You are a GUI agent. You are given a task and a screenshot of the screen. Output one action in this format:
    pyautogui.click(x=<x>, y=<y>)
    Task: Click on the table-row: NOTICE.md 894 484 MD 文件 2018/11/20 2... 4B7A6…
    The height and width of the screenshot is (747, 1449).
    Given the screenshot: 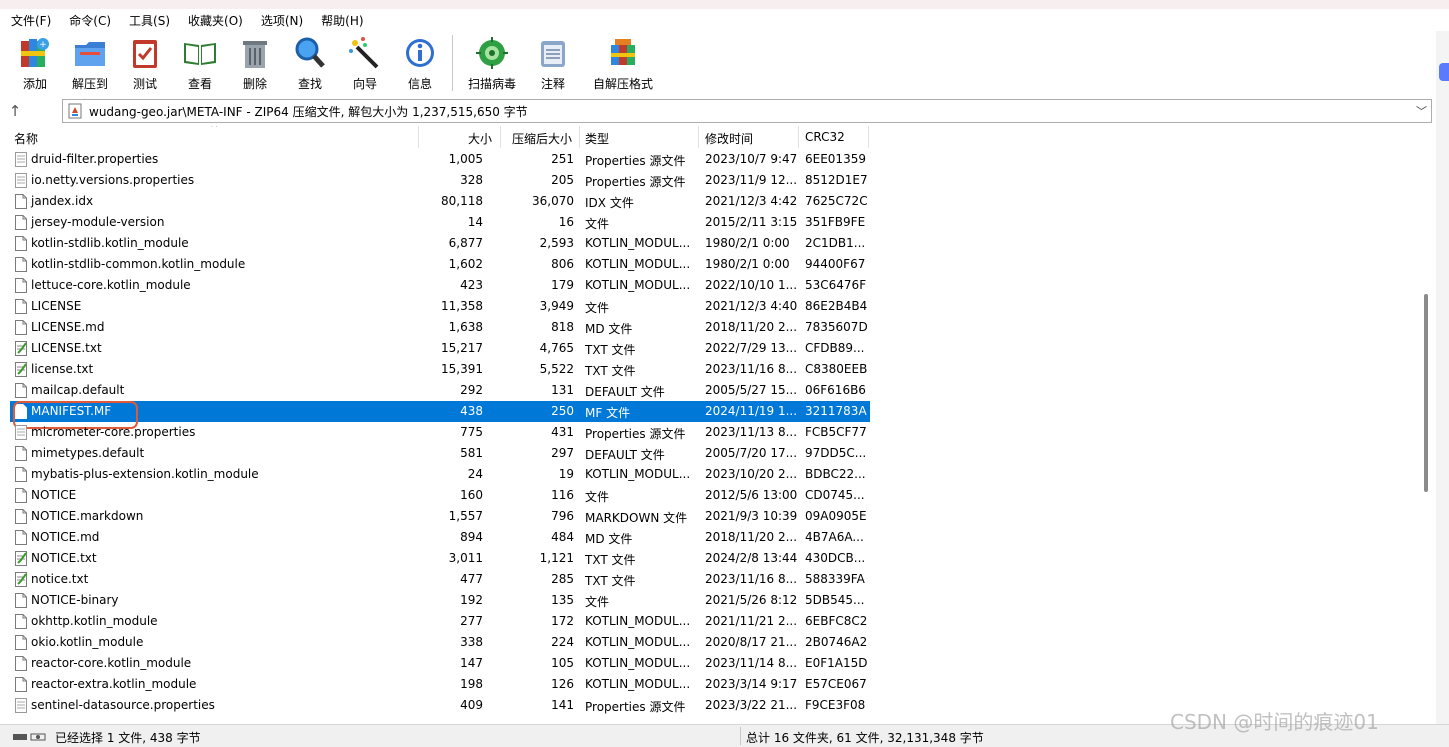 What is the action you would take?
    pyautogui.click(x=440, y=537)
    